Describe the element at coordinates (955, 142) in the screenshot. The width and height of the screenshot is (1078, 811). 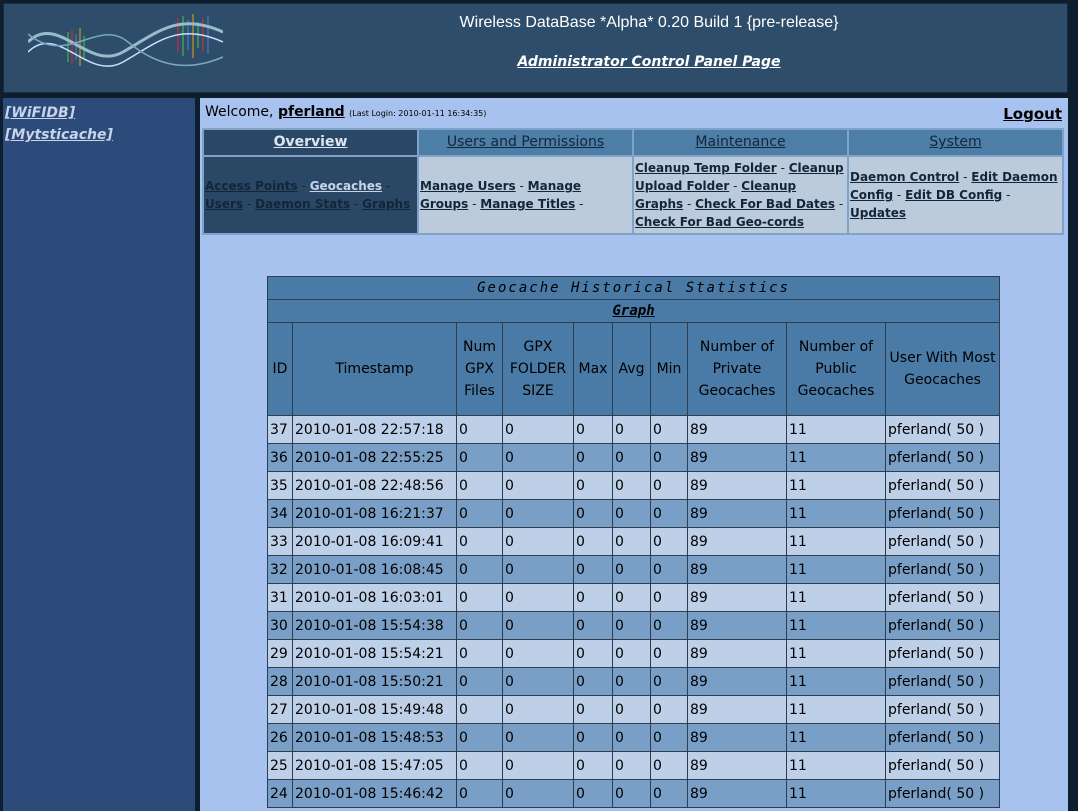
I see `tab-system: System` at that location.